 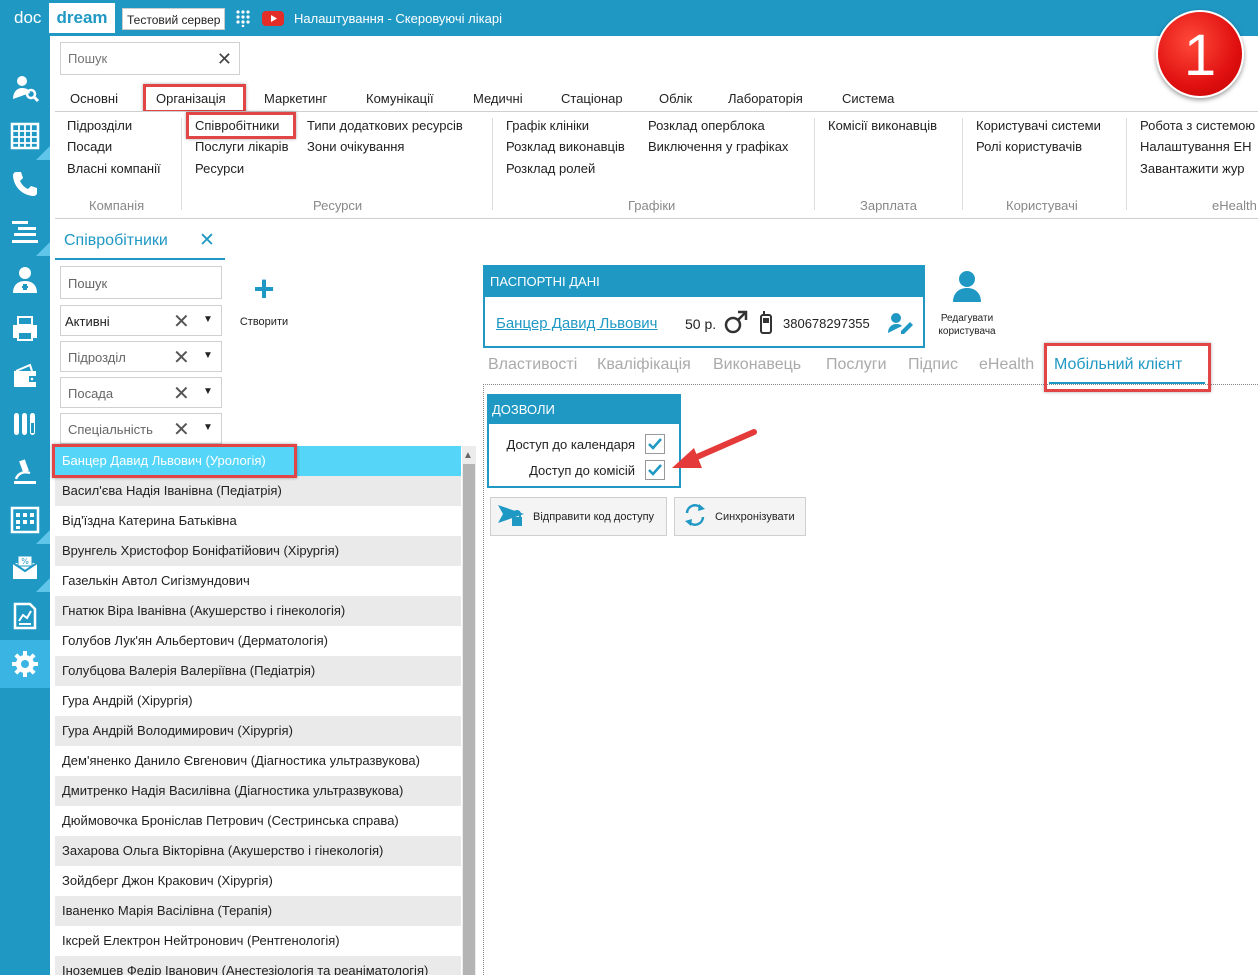 What do you see at coordinates (114, 168) in the screenshot?
I see `ribbon-own-companies: Власні компанії` at bounding box center [114, 168].